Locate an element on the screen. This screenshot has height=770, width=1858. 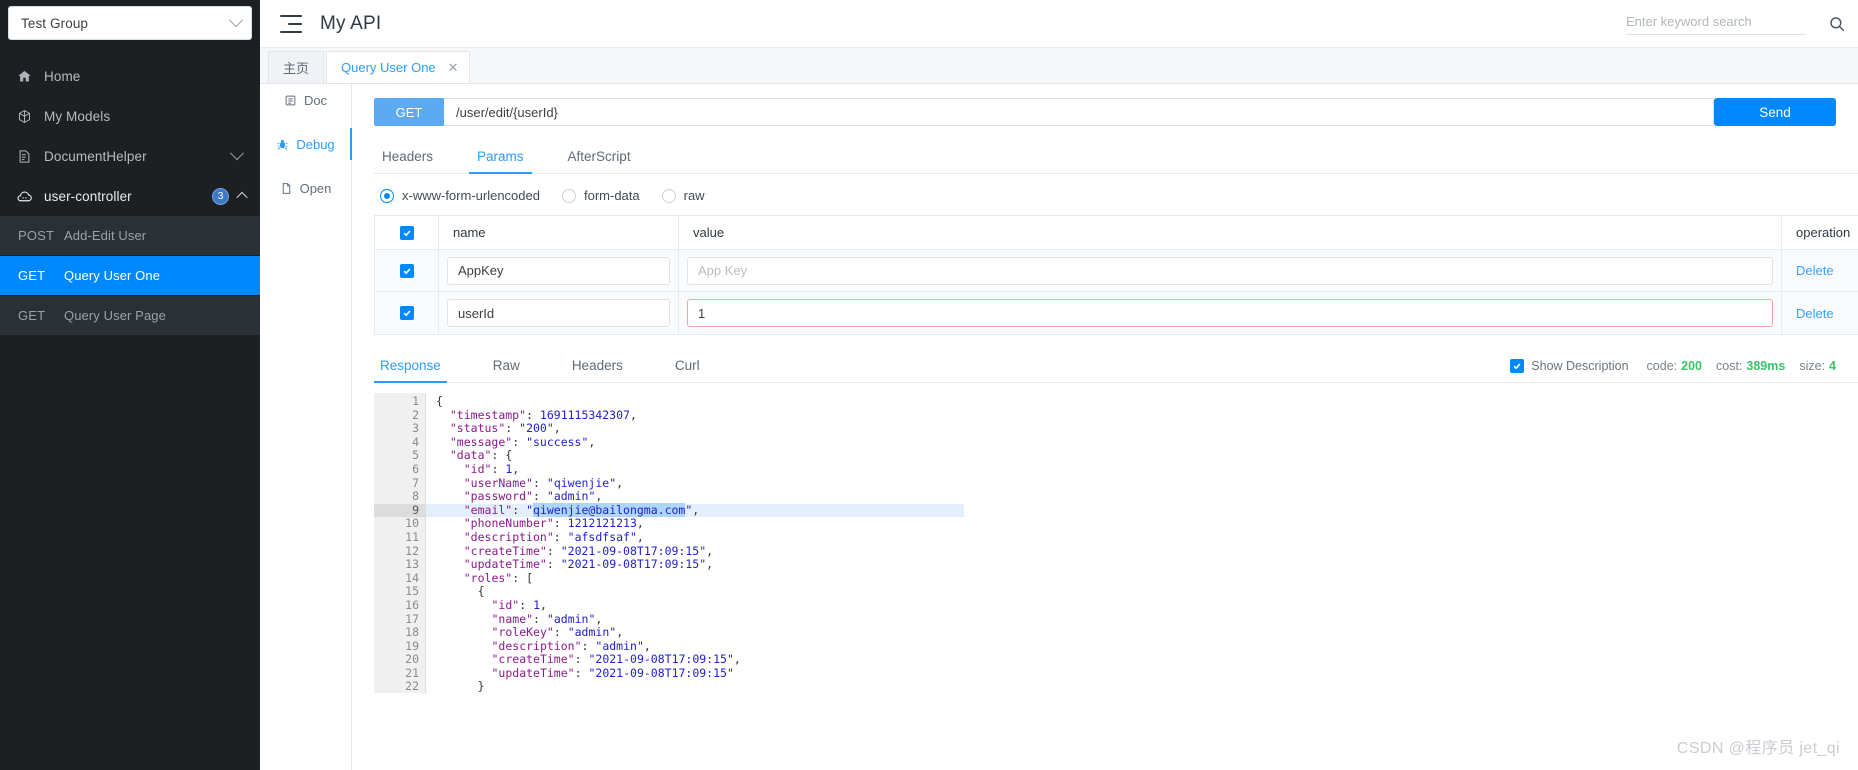
body-type-radio-group: x-www-form-urlencoded form-data raw is located at coordinates (1116, 195).